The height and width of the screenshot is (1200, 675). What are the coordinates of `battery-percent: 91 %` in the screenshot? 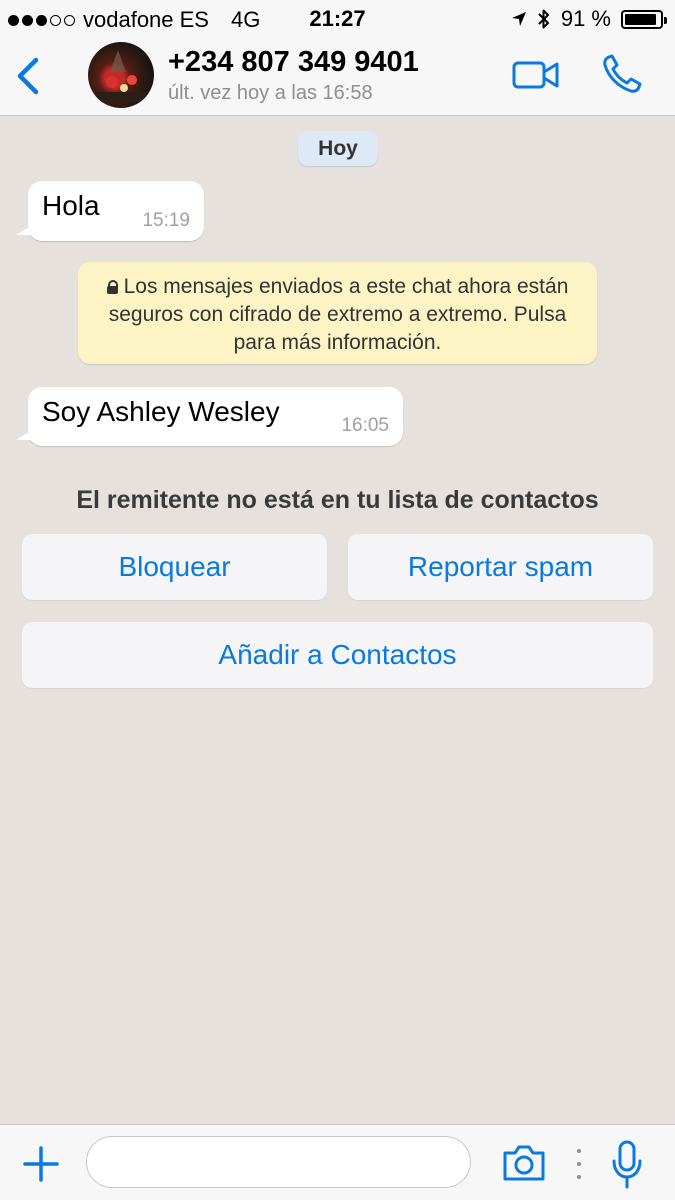 It's located at (585, 18).